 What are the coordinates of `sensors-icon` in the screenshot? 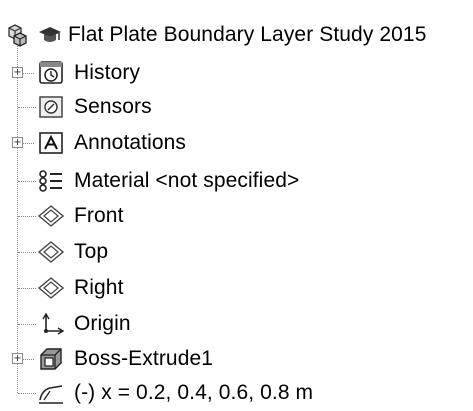 It's located at (51, 107).